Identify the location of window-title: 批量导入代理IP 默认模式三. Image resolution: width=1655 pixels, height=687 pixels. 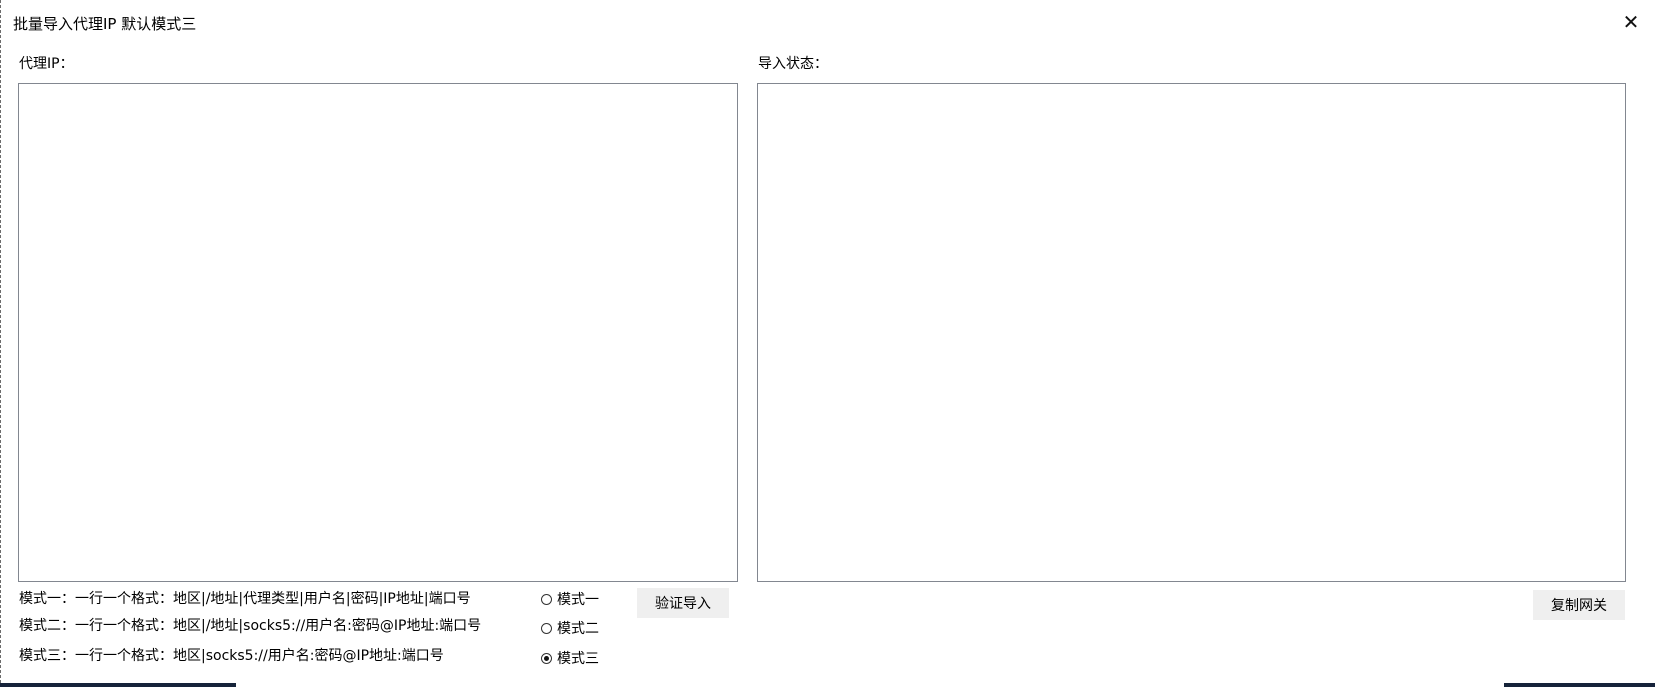
(105, 24).